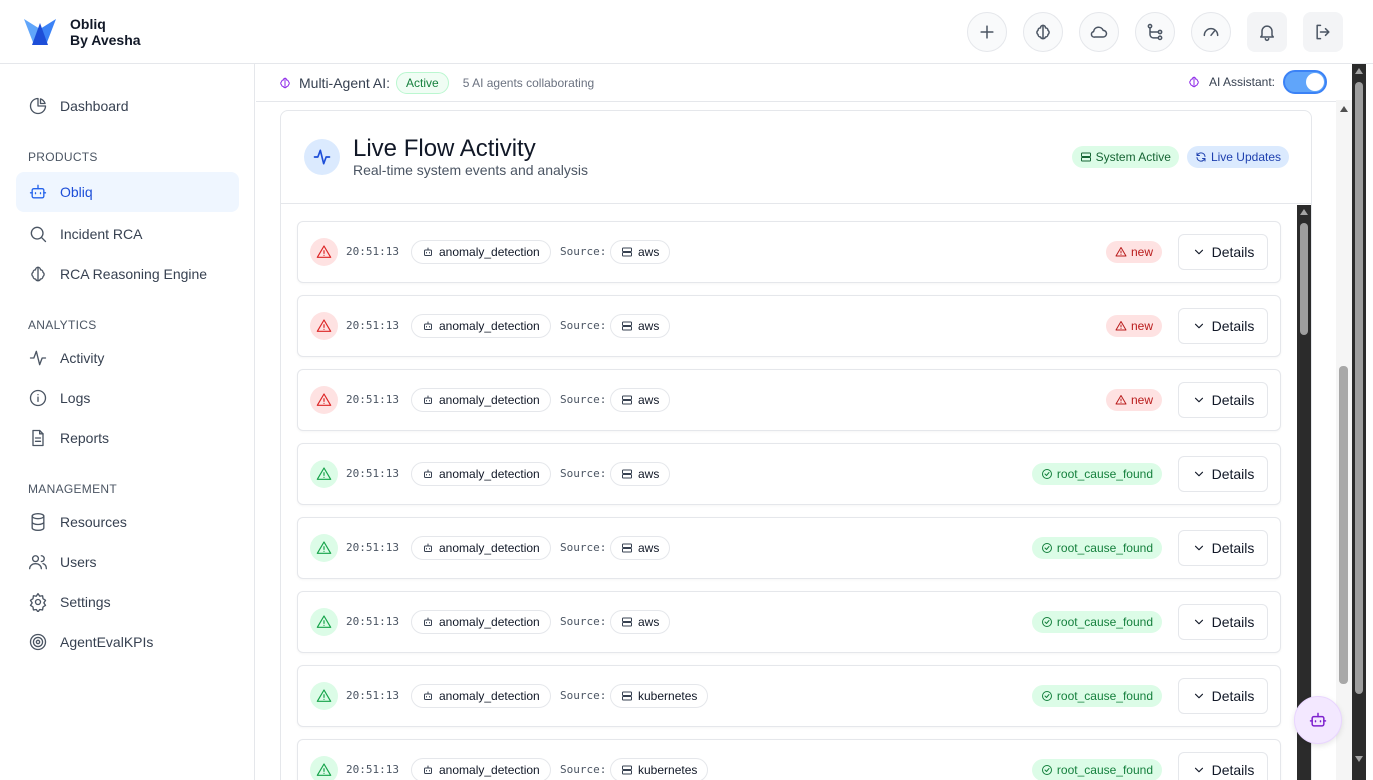  I want to click on ai-chat-button, so click(1318, 720).